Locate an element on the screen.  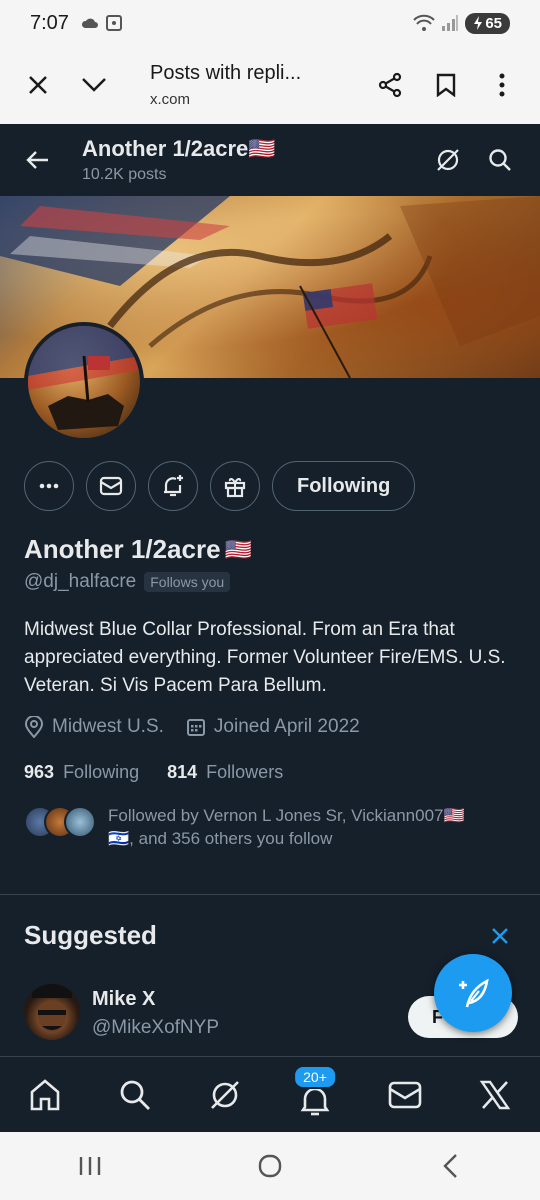
notify-button is located at coordinates (173, 486).